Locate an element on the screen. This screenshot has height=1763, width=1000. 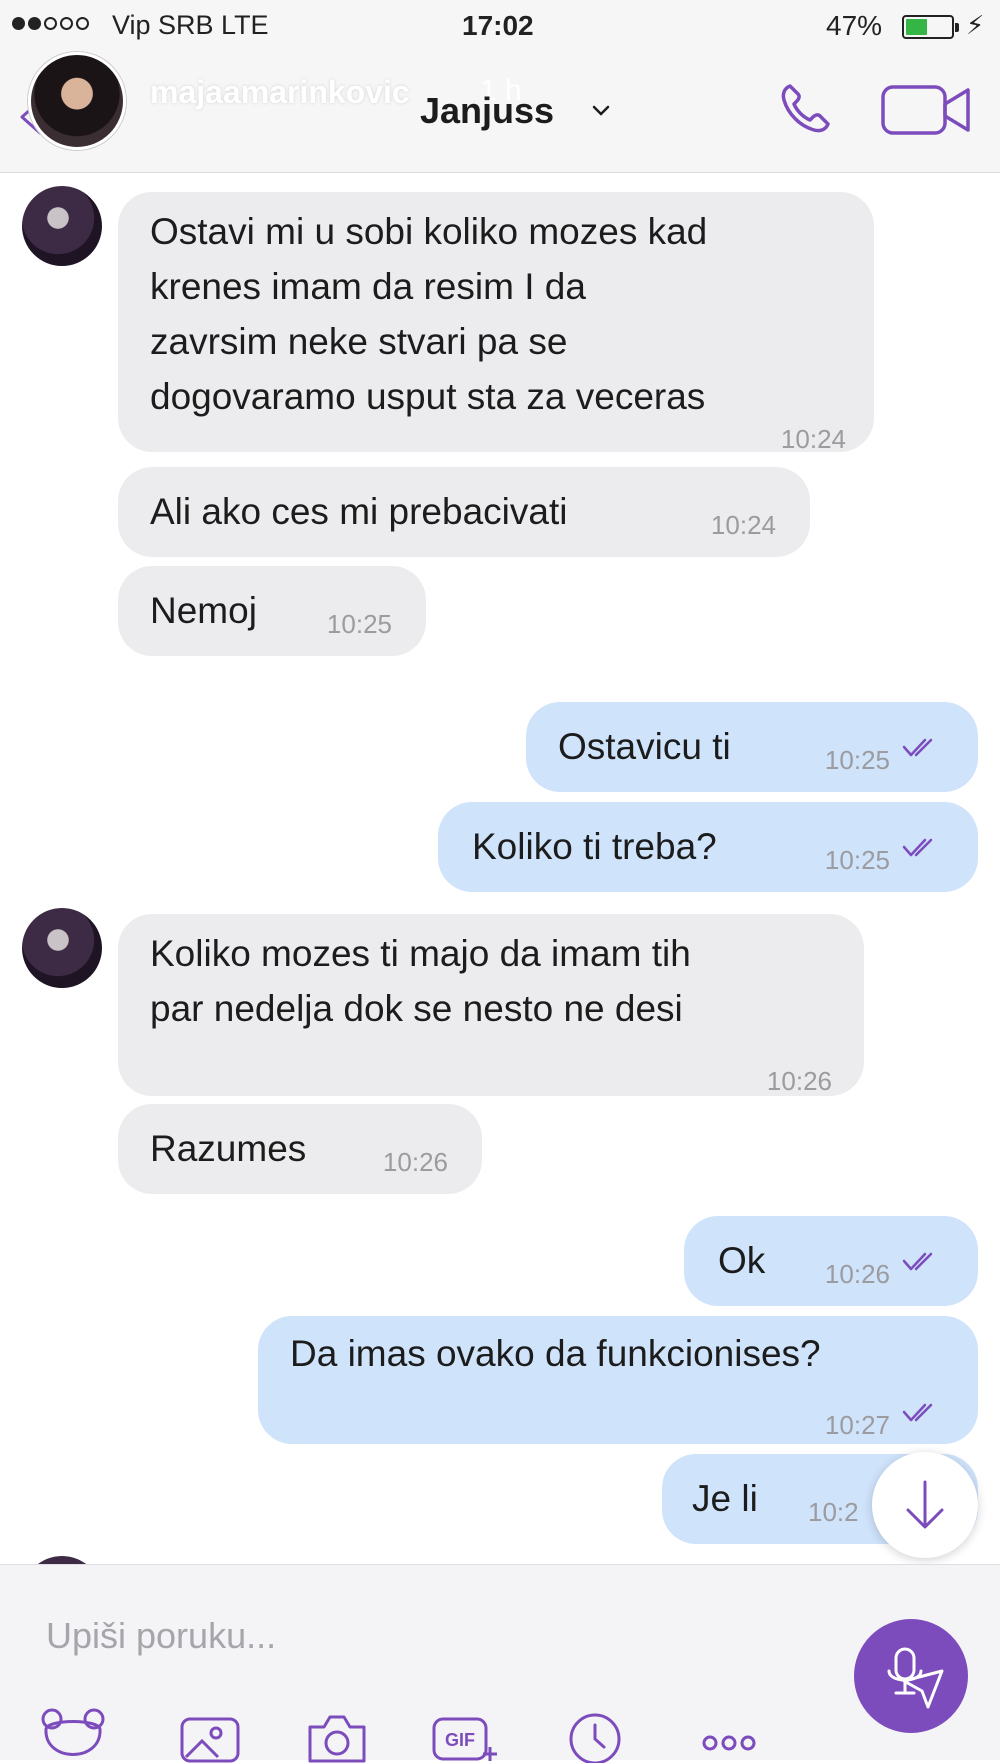
message-time: 10:27 is located at coordinates (857, 1425).